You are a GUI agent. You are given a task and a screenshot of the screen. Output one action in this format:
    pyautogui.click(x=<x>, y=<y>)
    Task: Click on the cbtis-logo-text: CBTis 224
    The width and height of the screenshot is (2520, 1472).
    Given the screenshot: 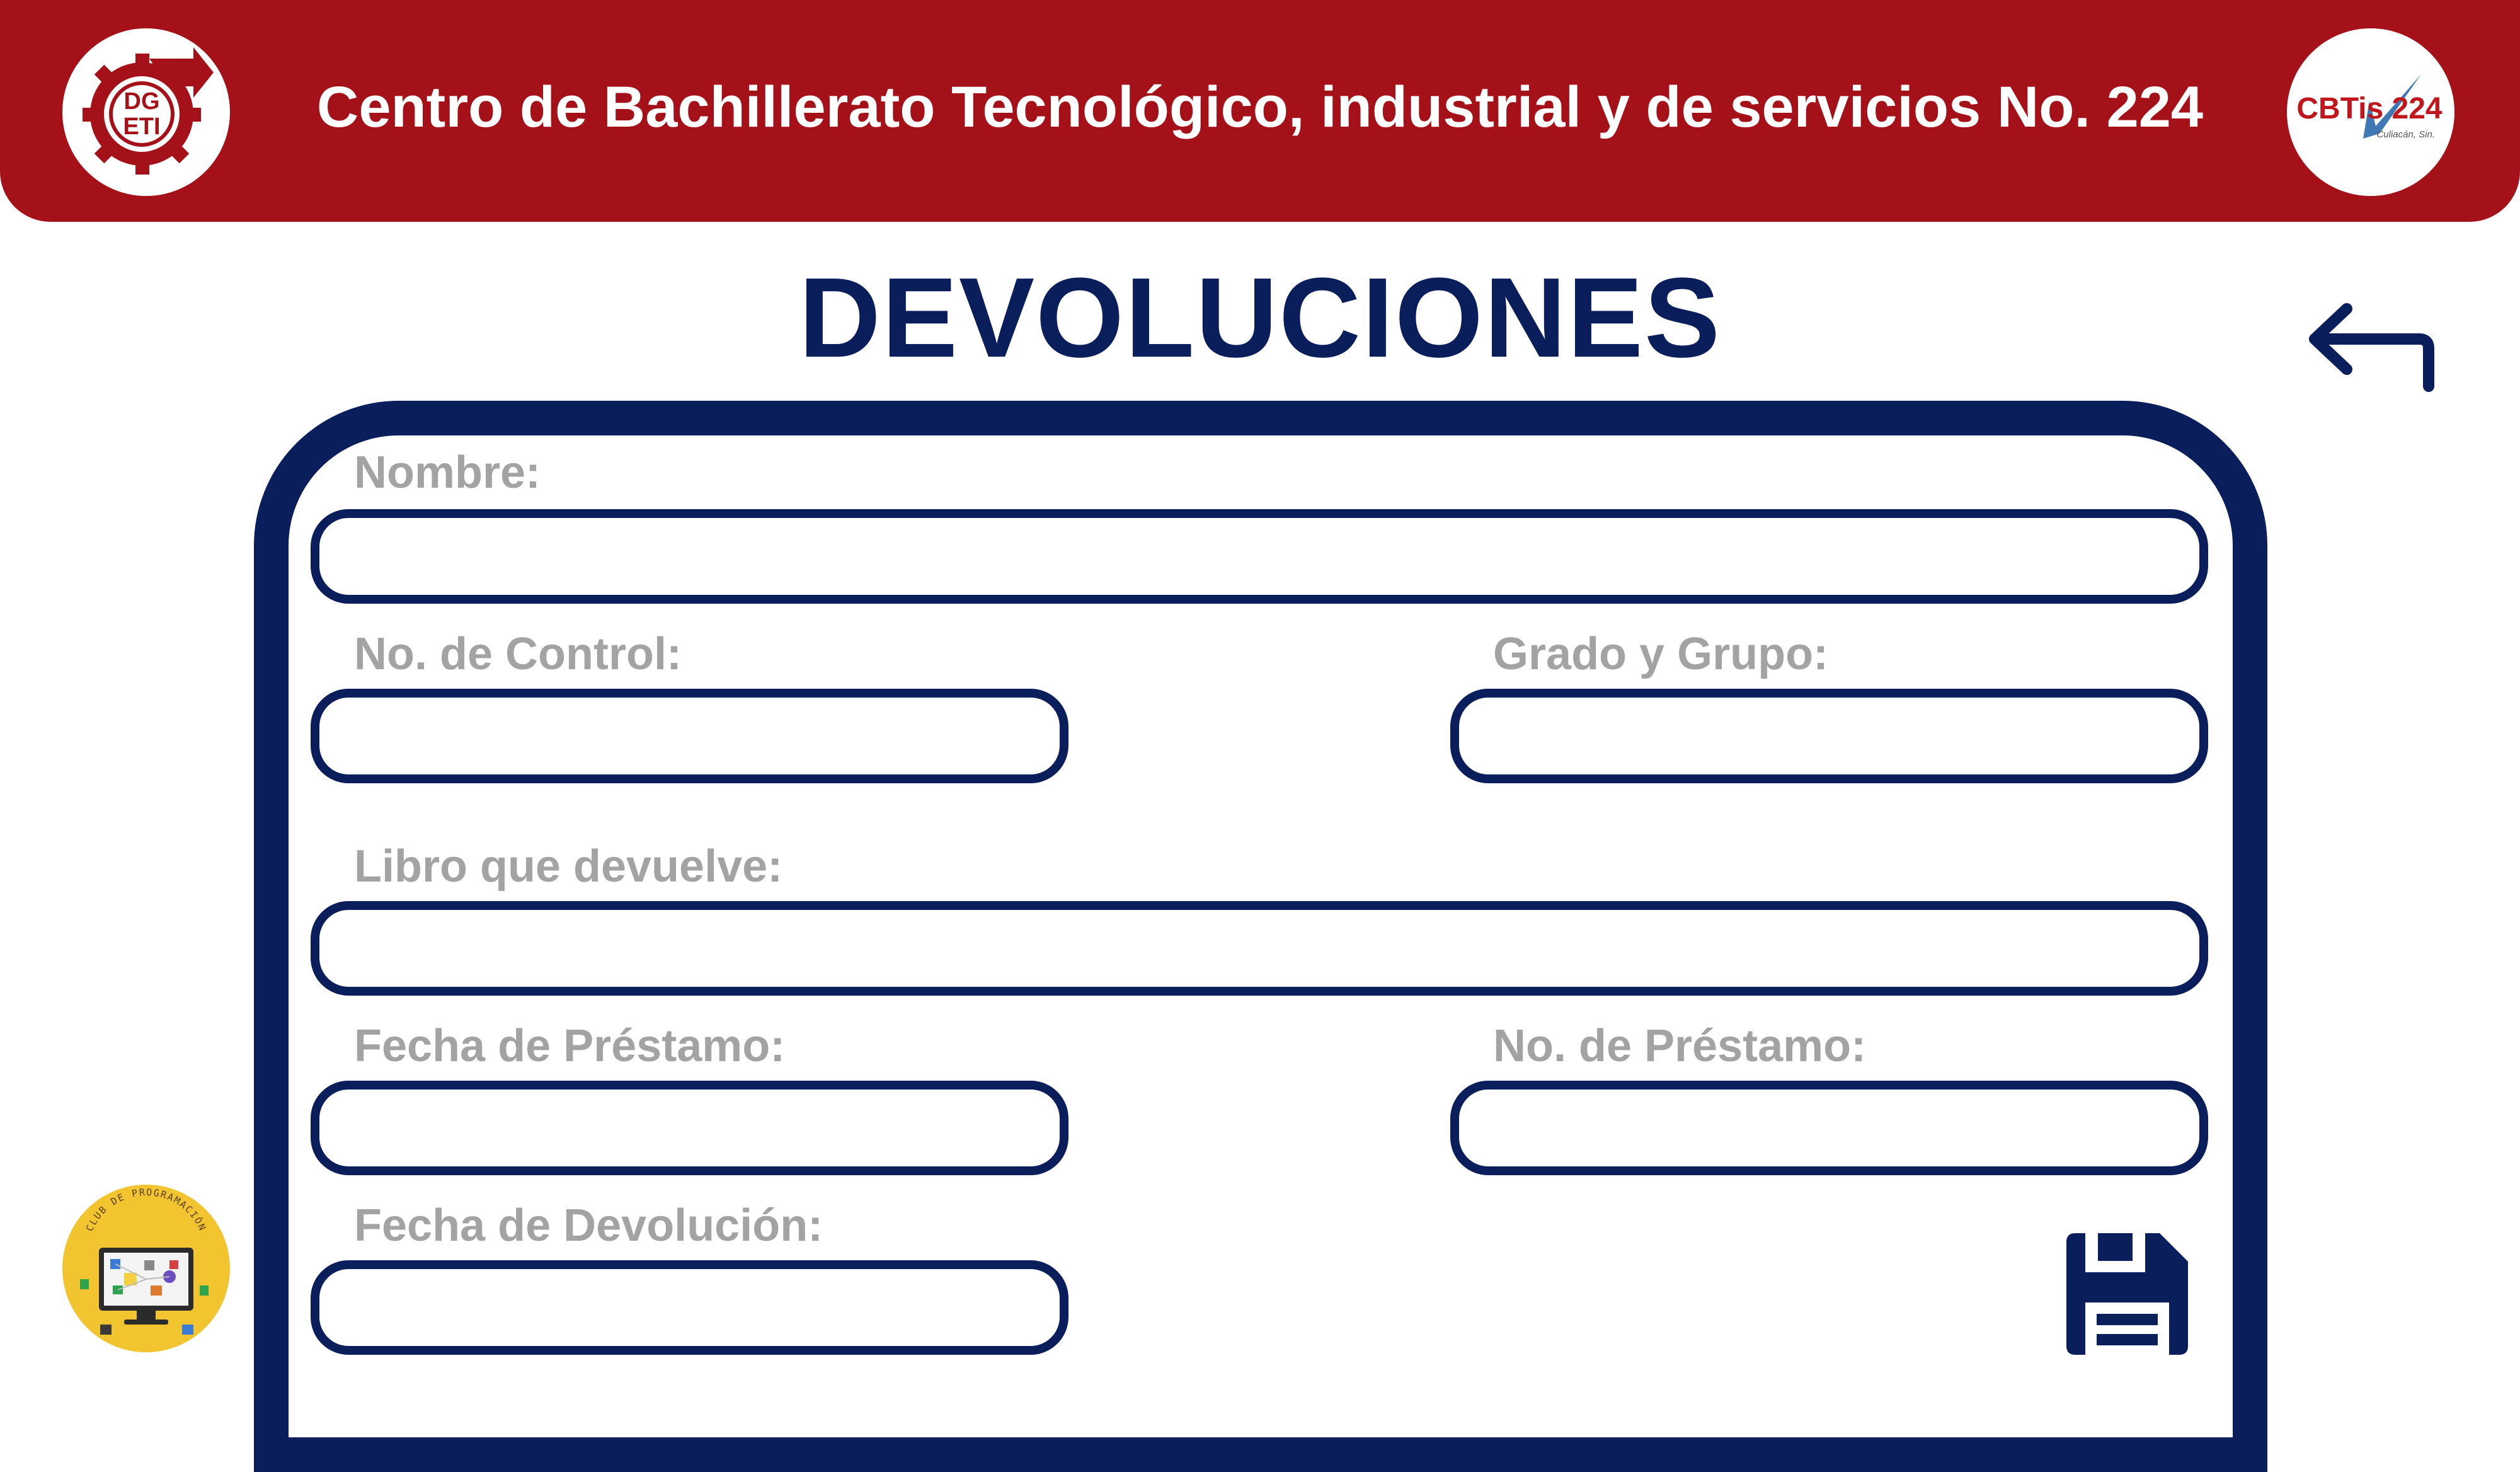 What is the action you would take?
    pyautogui.click(x=2369, y=108)
    